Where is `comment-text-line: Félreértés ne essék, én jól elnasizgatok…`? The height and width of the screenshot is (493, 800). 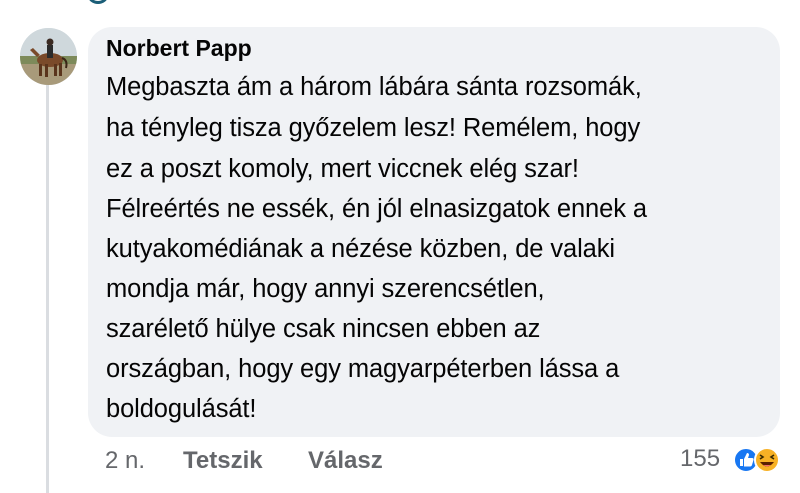
comment-text-line: Félreértés ne essék, én jól elnasizgatok… is located at coordinates (376, 209).